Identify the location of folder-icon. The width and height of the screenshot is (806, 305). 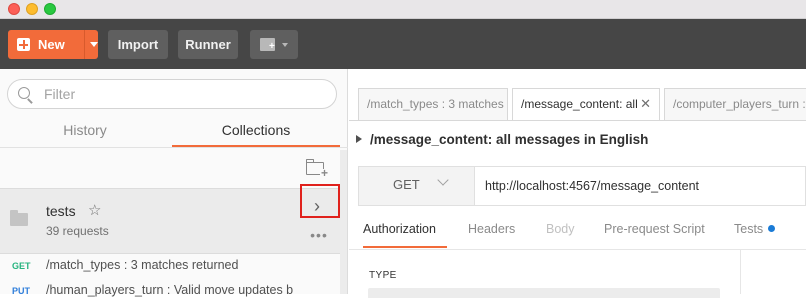
(19, 218).